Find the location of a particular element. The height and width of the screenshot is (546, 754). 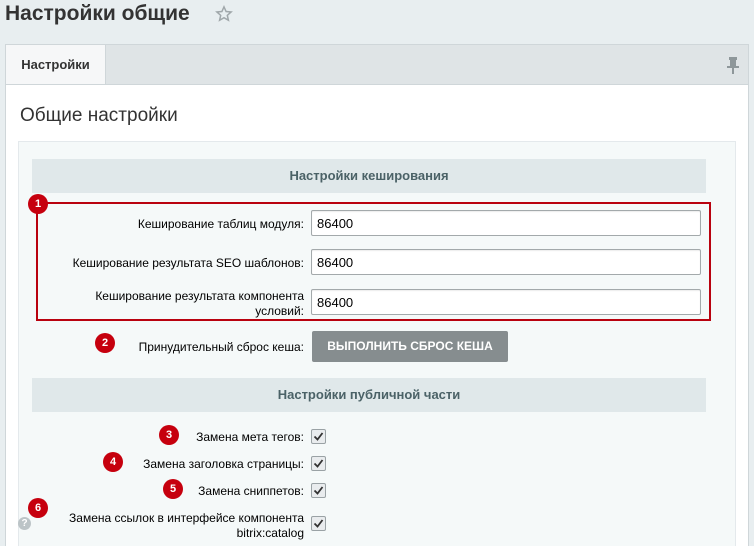

reset-cache-button: ВЫПОЛНИТЬ СБРОС КЕША is located at coordinates (410, 346).